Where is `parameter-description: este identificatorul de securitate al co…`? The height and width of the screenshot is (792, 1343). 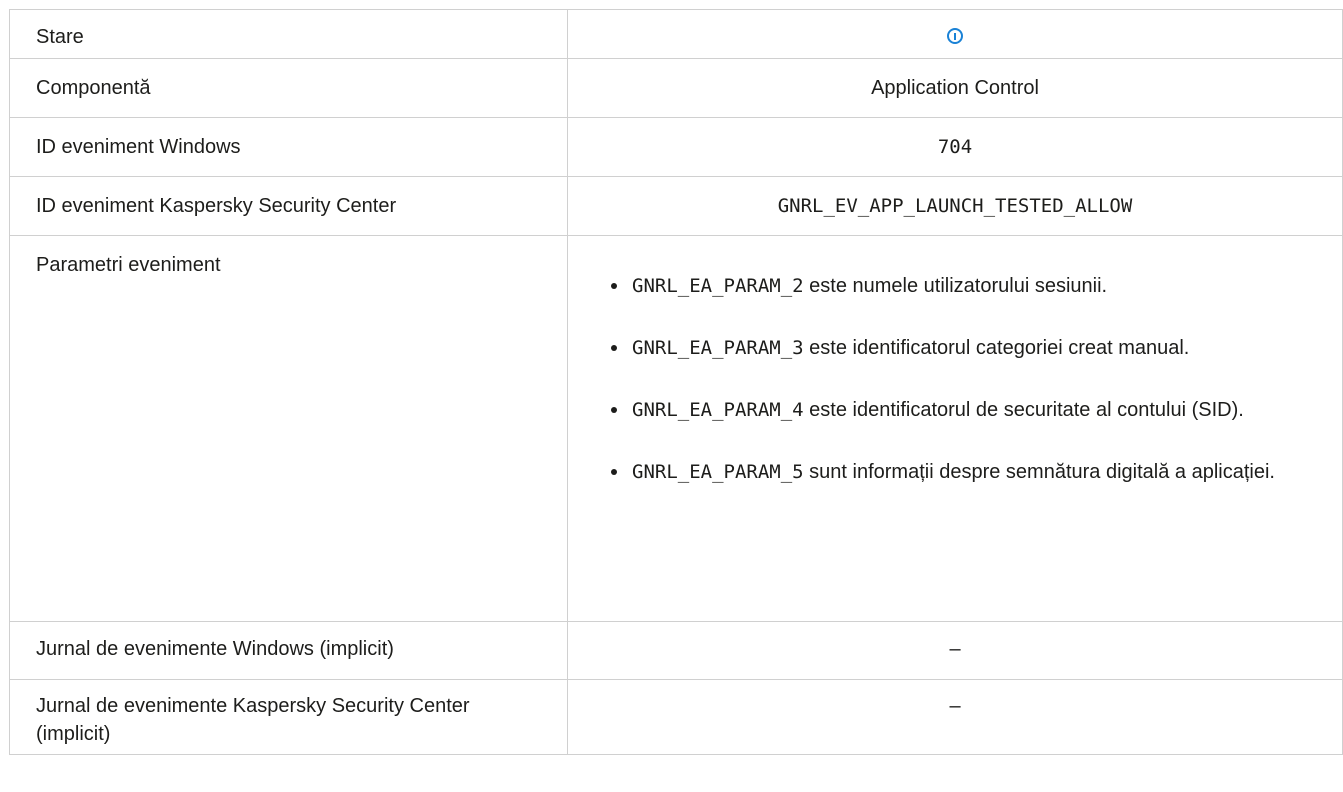 parameter-description: este identificatorul de securitate al co… is located at coordinates (1026, 410).